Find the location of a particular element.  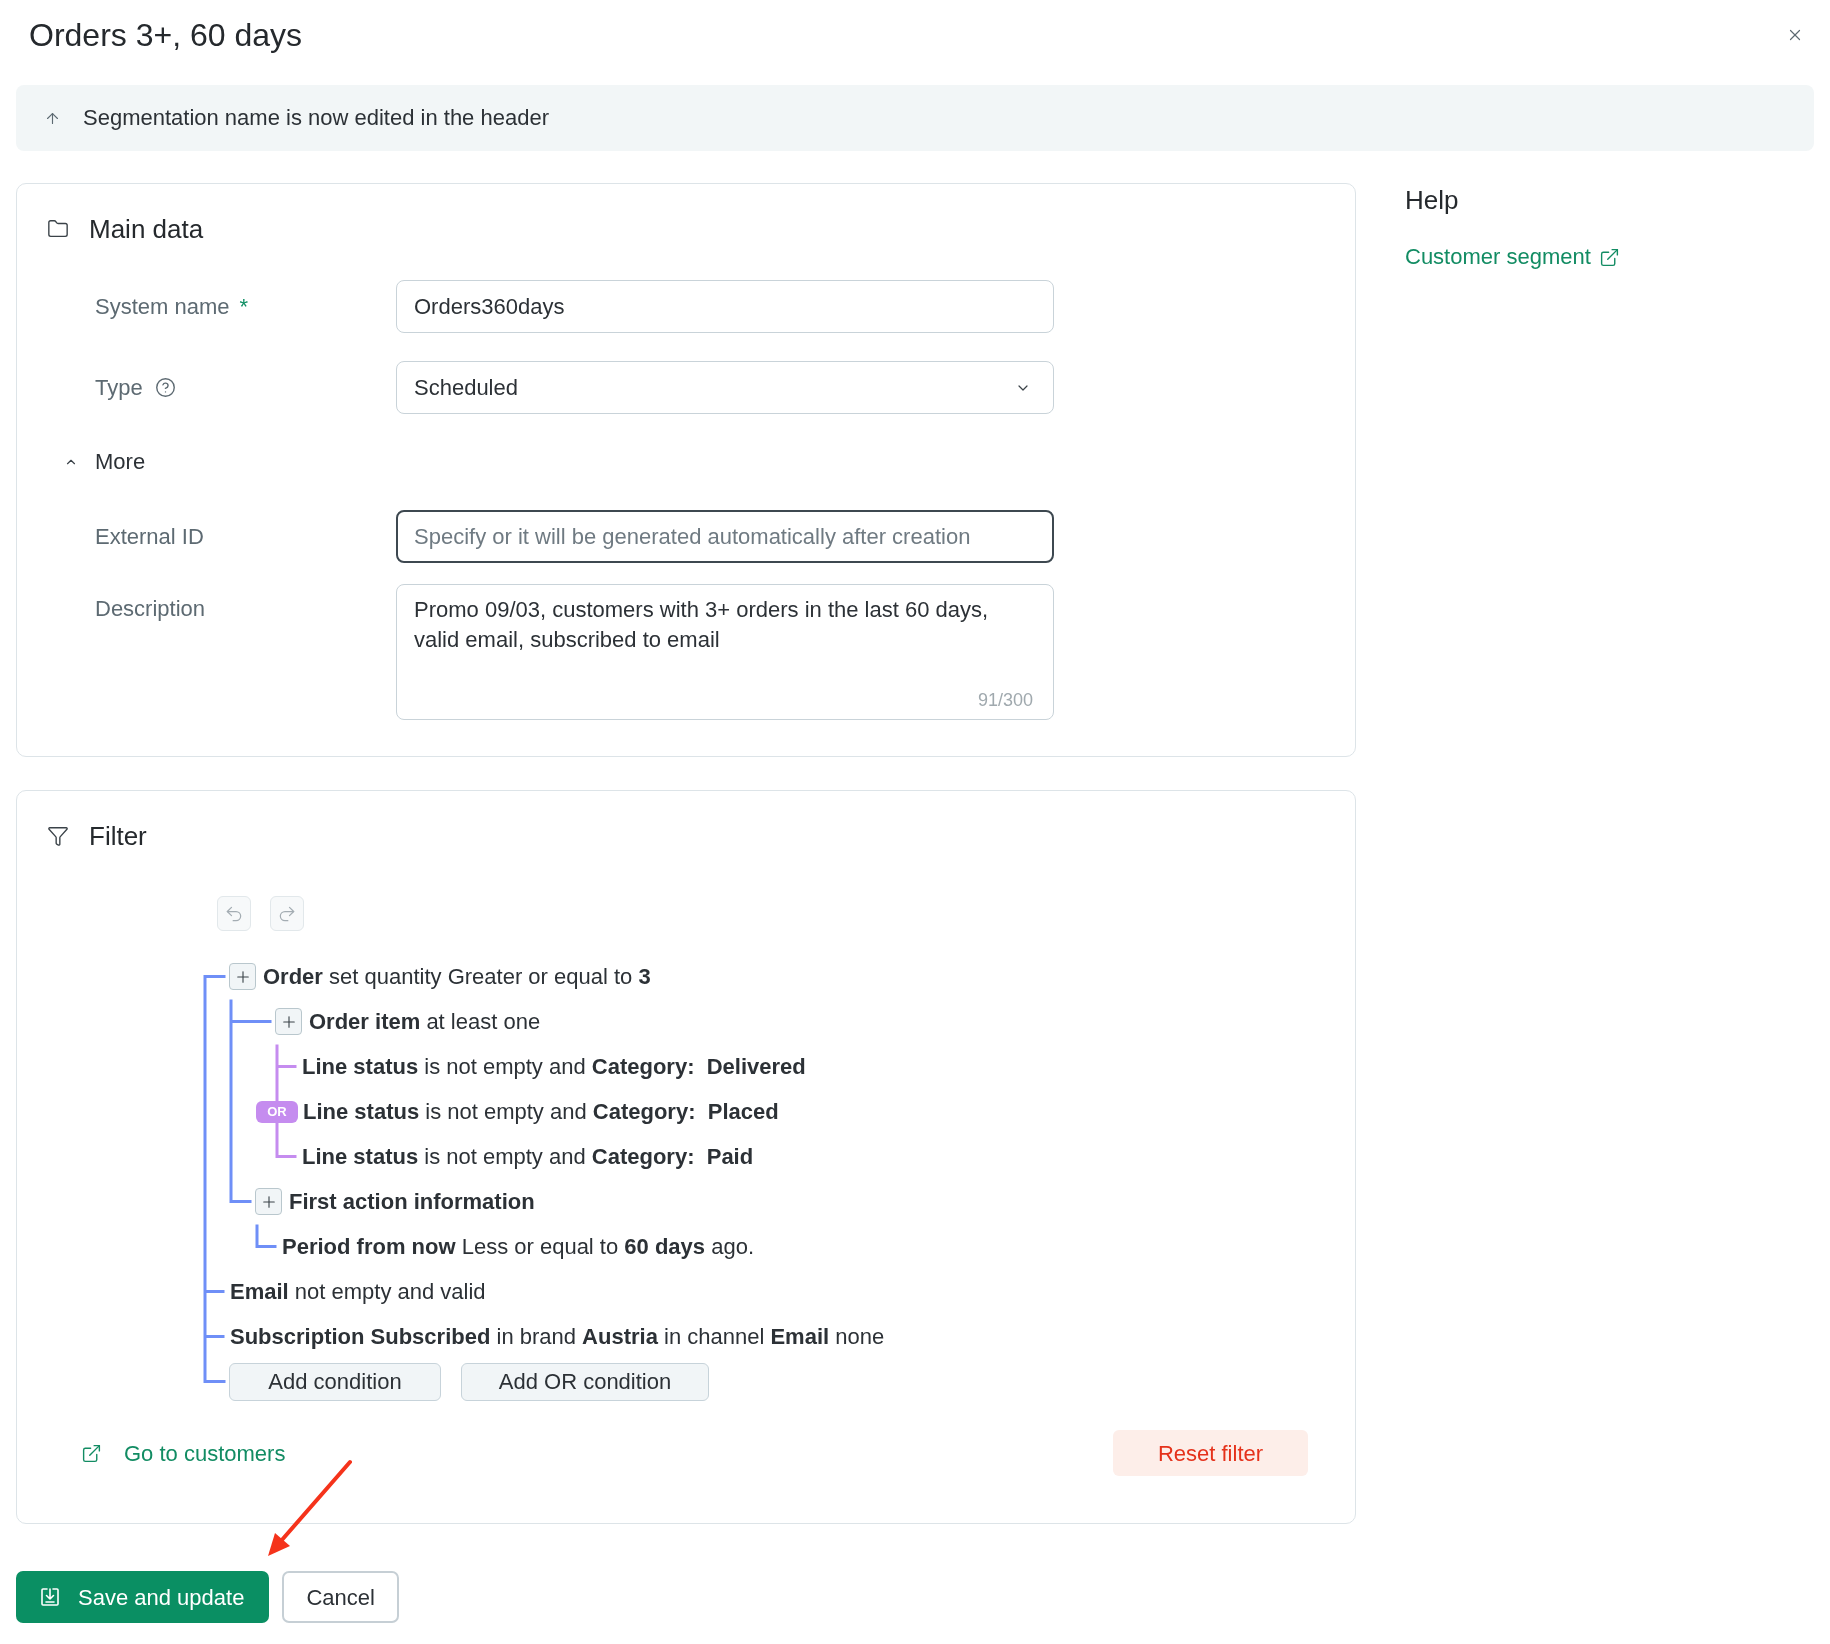

external-id-field: Specify or it will be generated automatically after creation is located at coordinates (725, 536).